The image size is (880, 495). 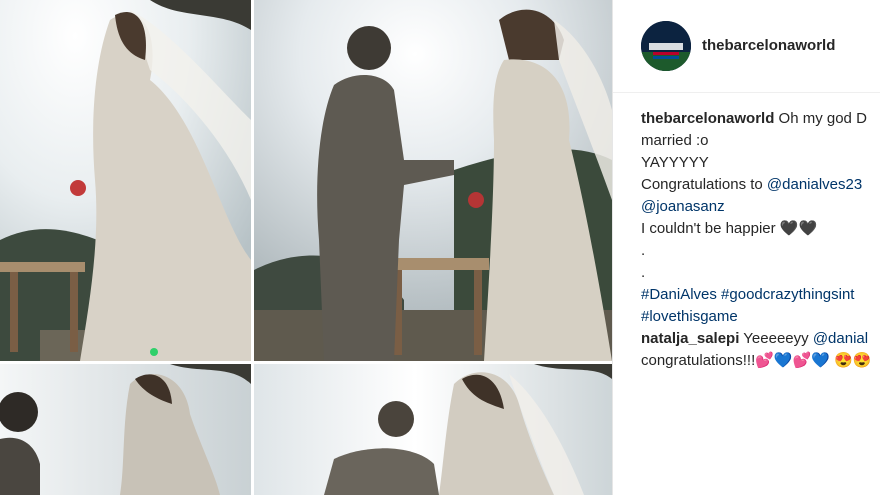 I want to click on profile-avatar, so click(x=666, y=46).